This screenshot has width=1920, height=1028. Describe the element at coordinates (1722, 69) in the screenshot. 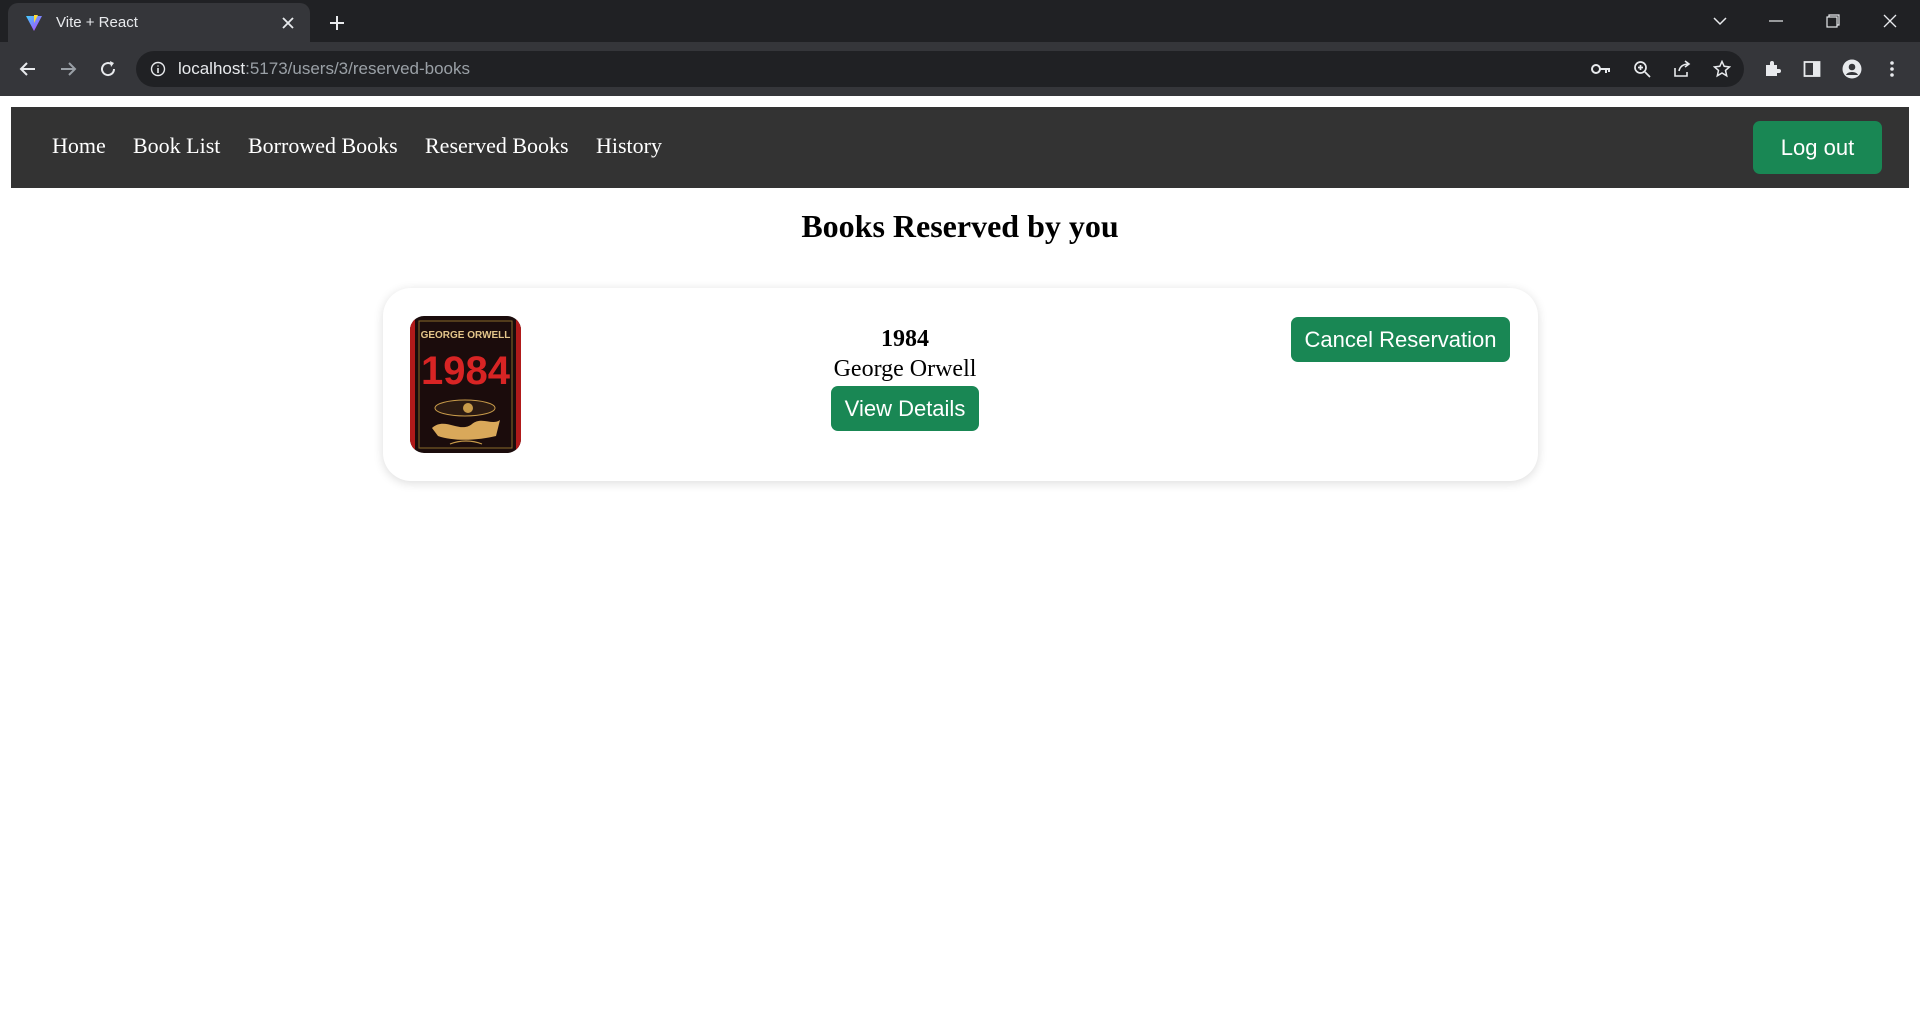

I see `bookmark-star-icon` at that location.